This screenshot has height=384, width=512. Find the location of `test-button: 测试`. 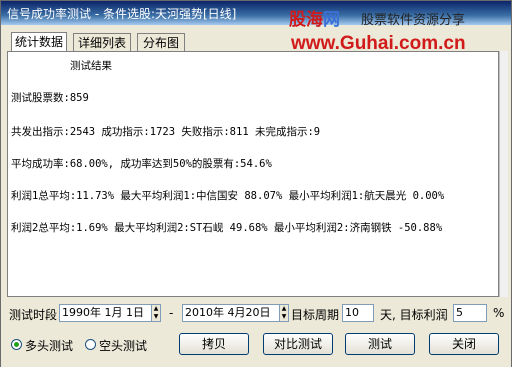

test-button: 测试 is located at coordinates (380, 344).